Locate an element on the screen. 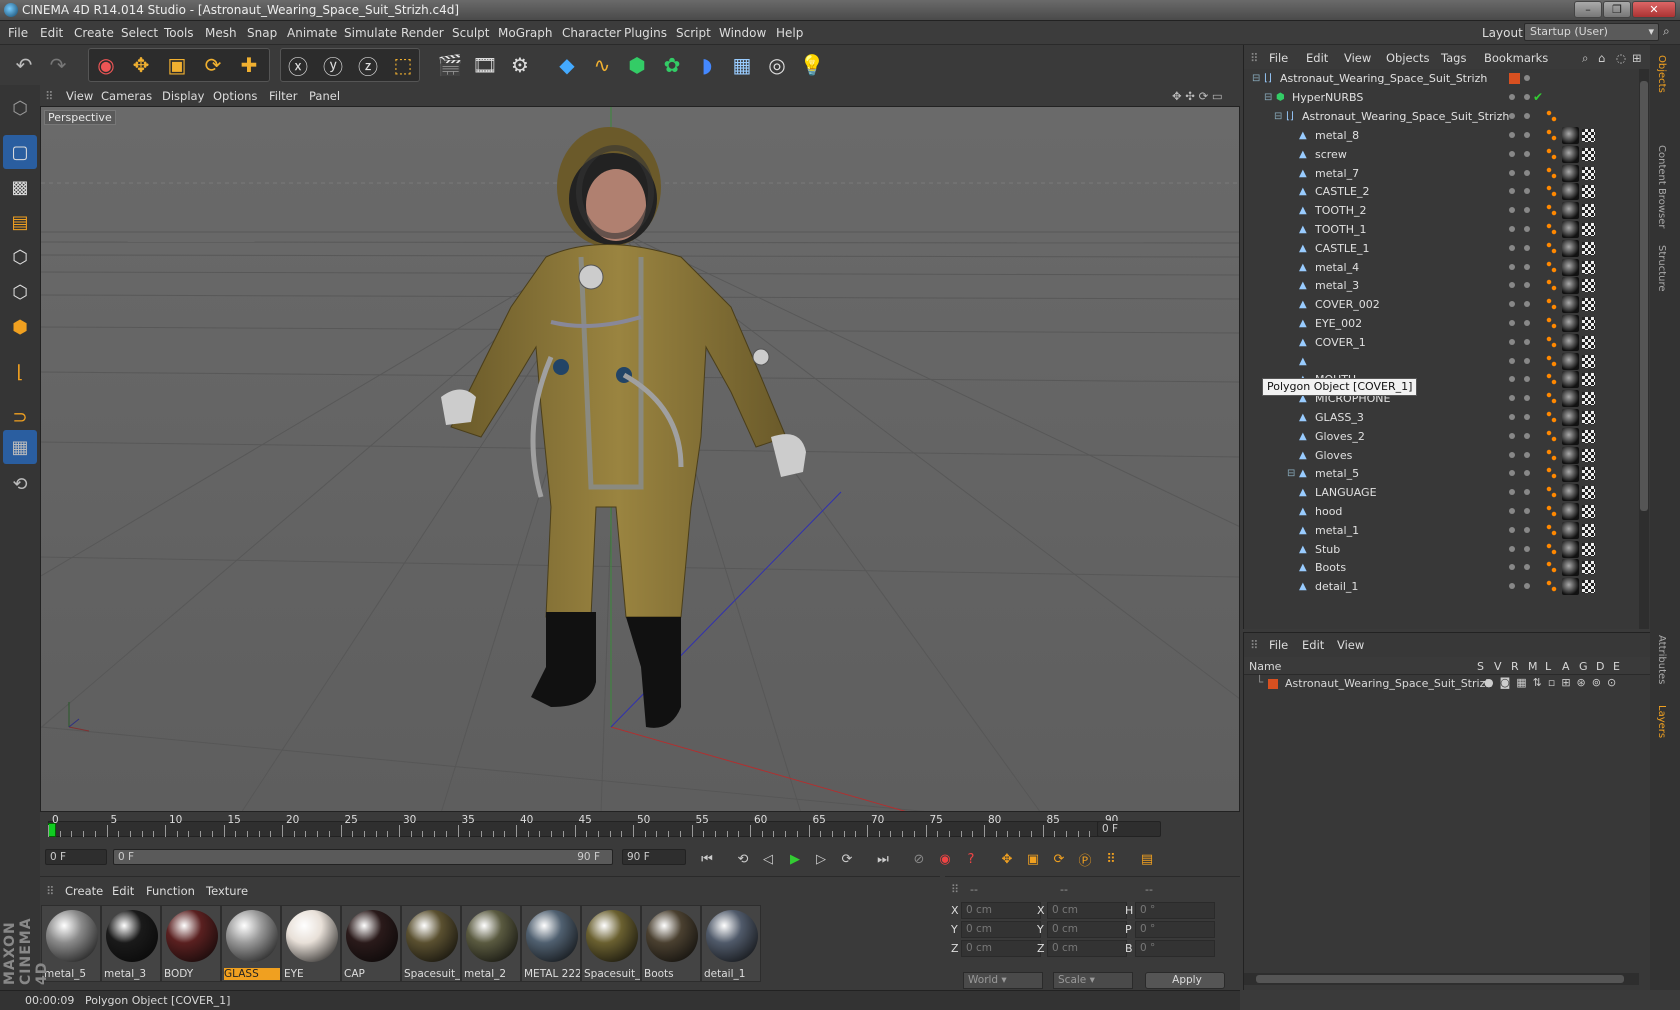 The width and height of the screenshot is (1680, 1010). render-settings-icon: ⚙ is located at coordinates (520, 65).